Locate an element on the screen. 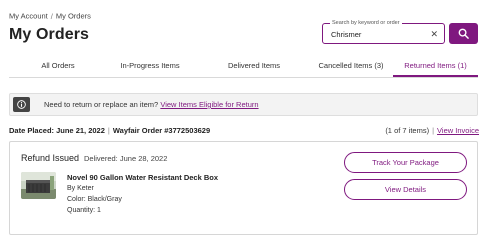  search-legend: Search by keyword or order is located at coordinates (366, 23).